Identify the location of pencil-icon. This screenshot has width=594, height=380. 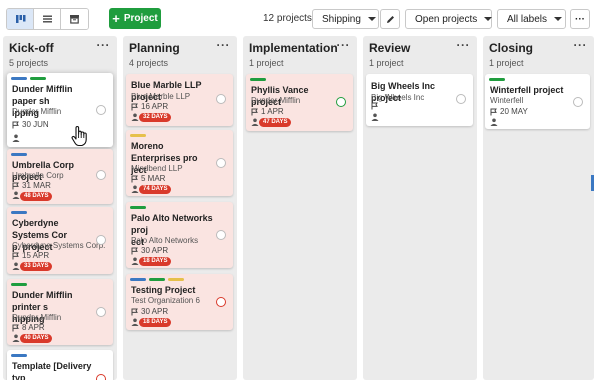
(390, 19).